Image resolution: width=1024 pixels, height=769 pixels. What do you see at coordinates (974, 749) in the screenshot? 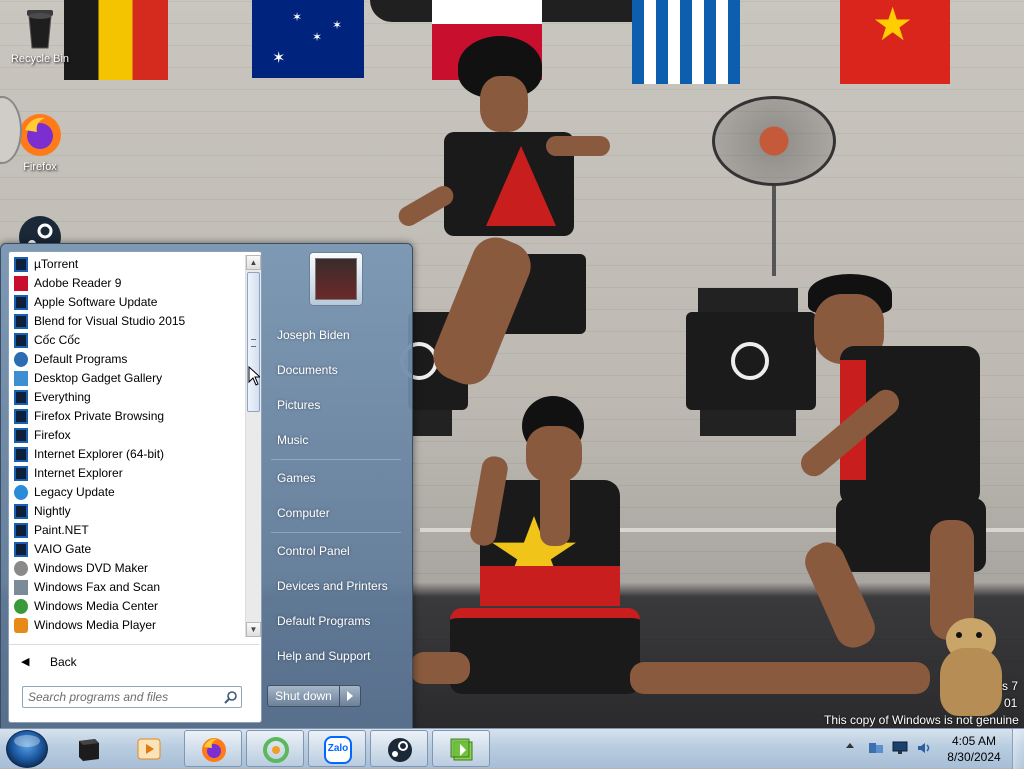
I see `clock: 4:05 AM 8/30/2024` at bounding box center [974, 749].